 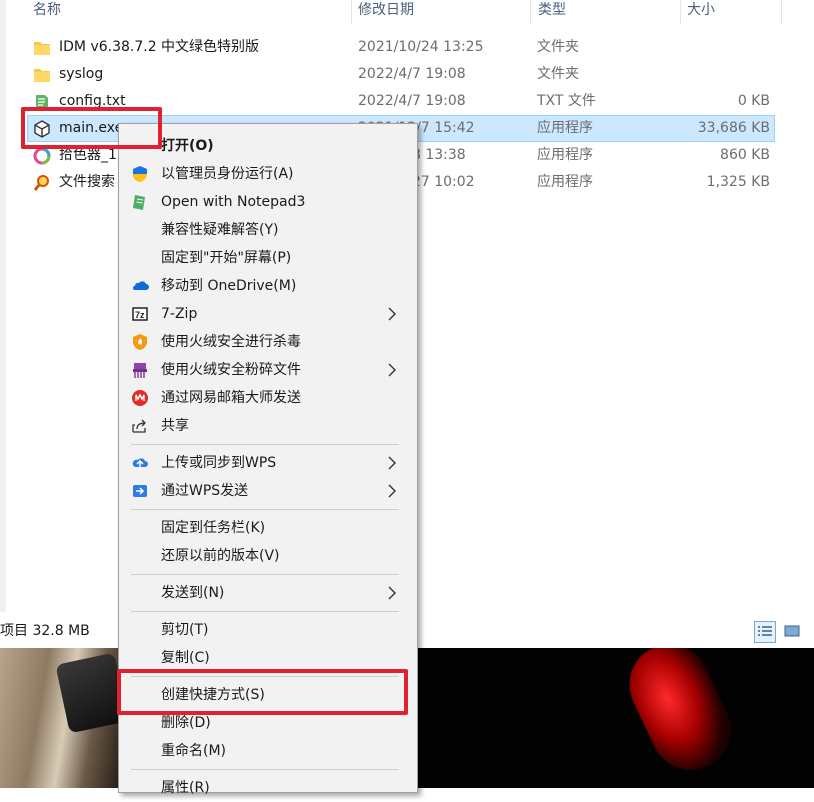 What do you see at coordinates (185, 658) in the screenshot?
I see `menu-item-label: 复制(C)` at bounding box center [185, 658].